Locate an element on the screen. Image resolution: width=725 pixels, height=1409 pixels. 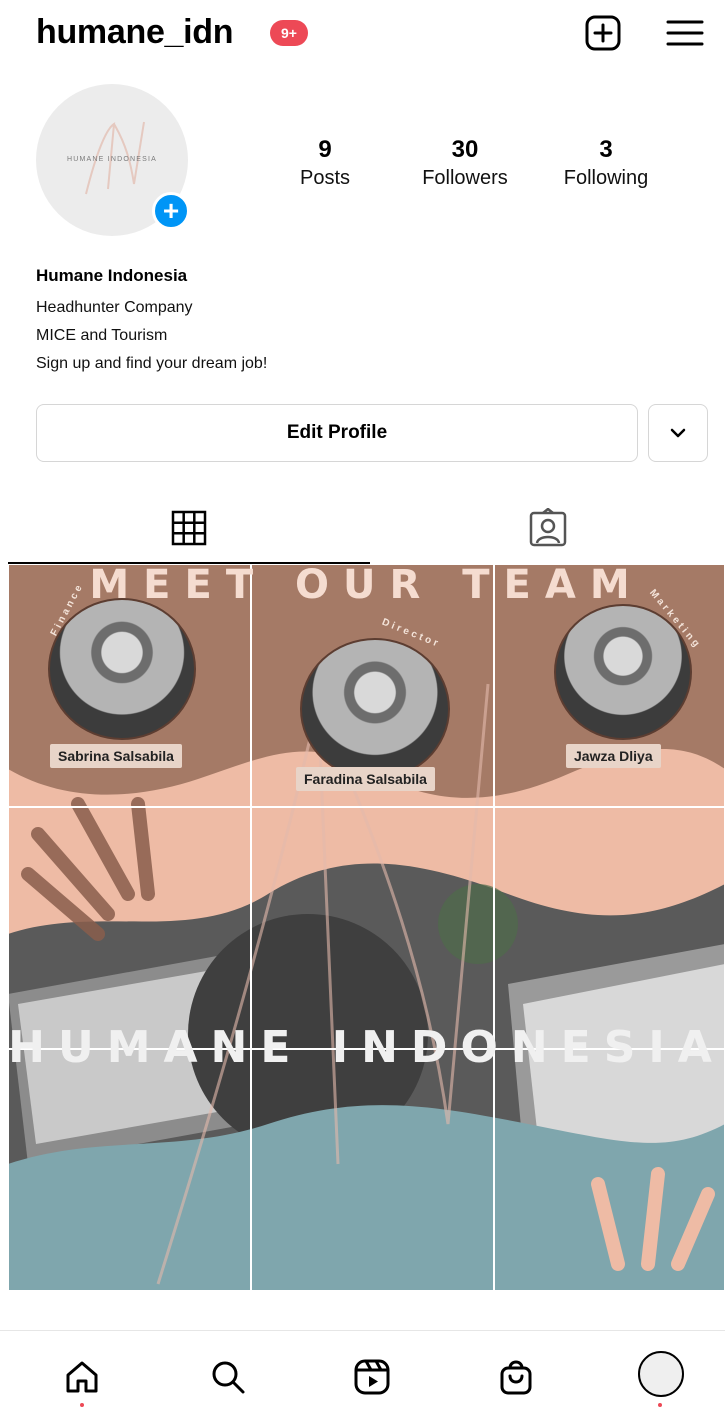
bio-line: Headhunter Company is located at coordinates (114, 307).